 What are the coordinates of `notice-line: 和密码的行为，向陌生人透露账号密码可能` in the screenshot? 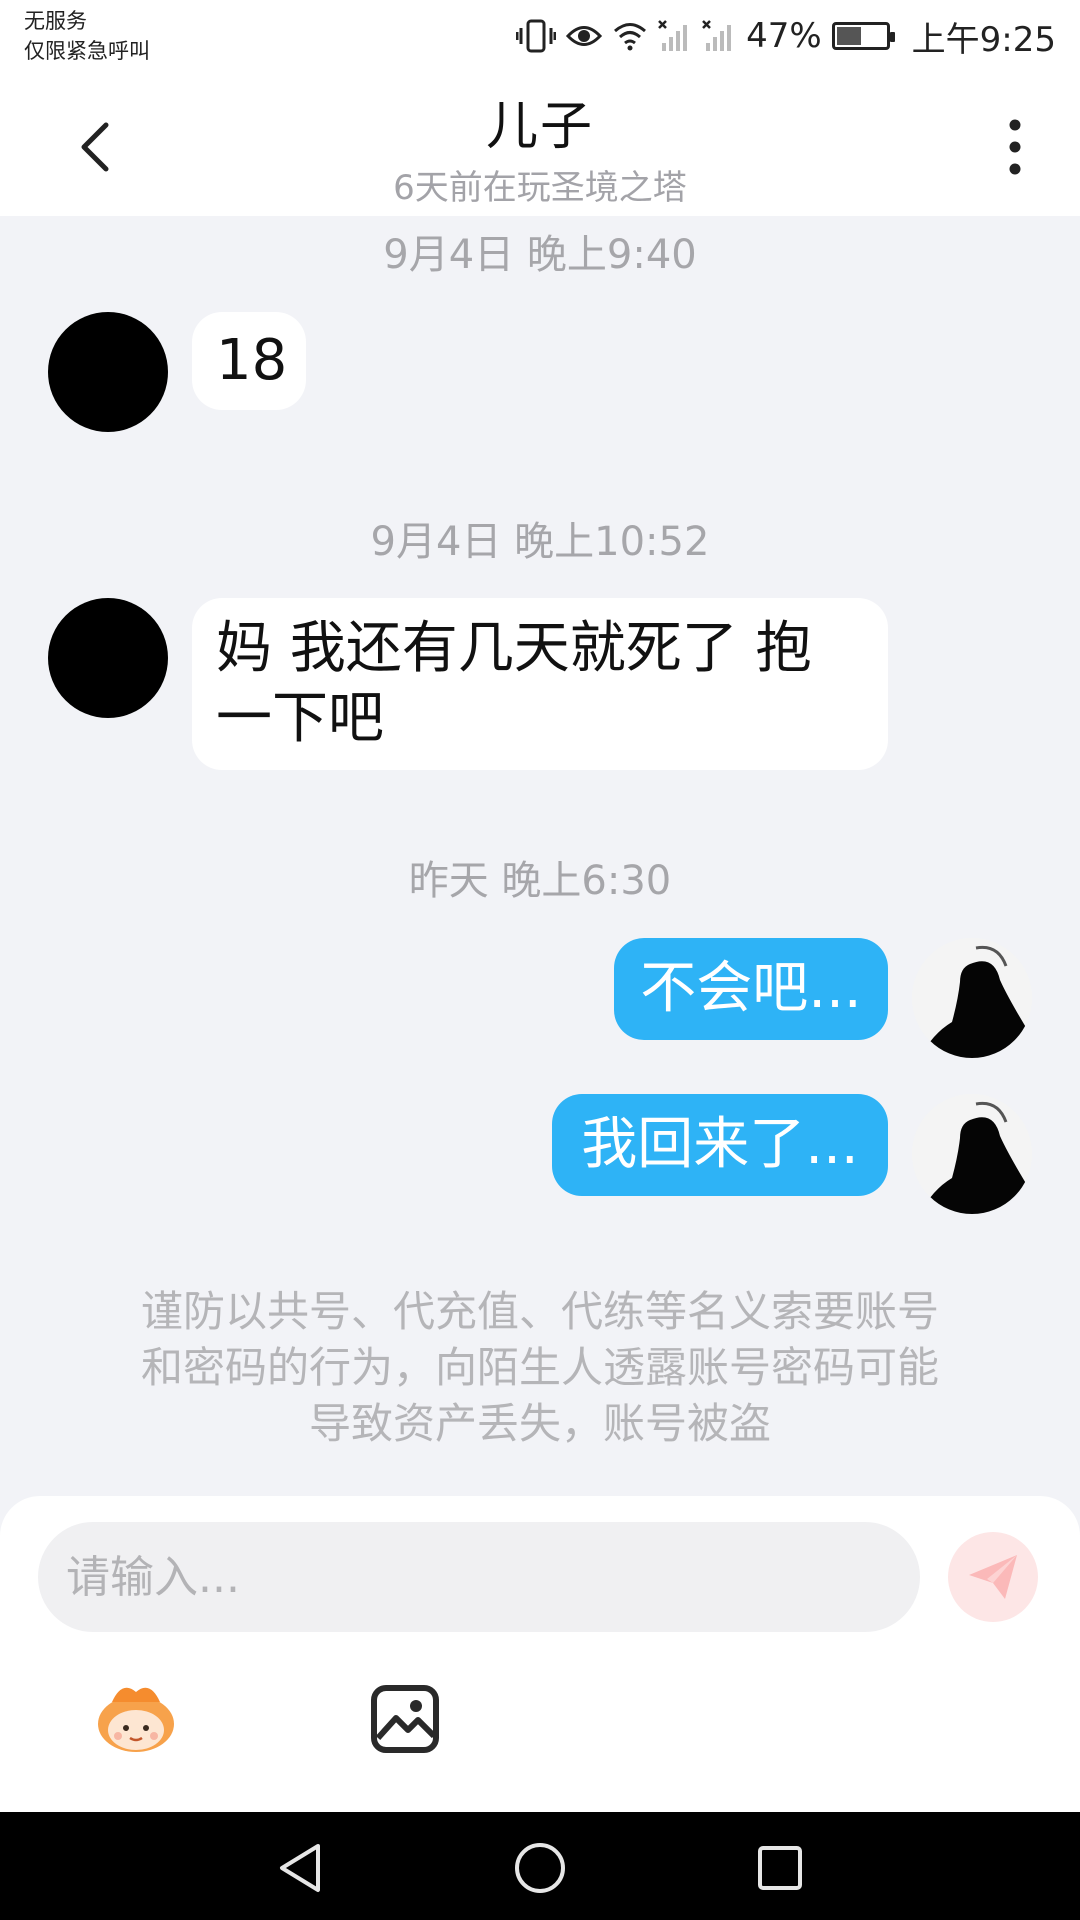 It's located at (539, 1367).